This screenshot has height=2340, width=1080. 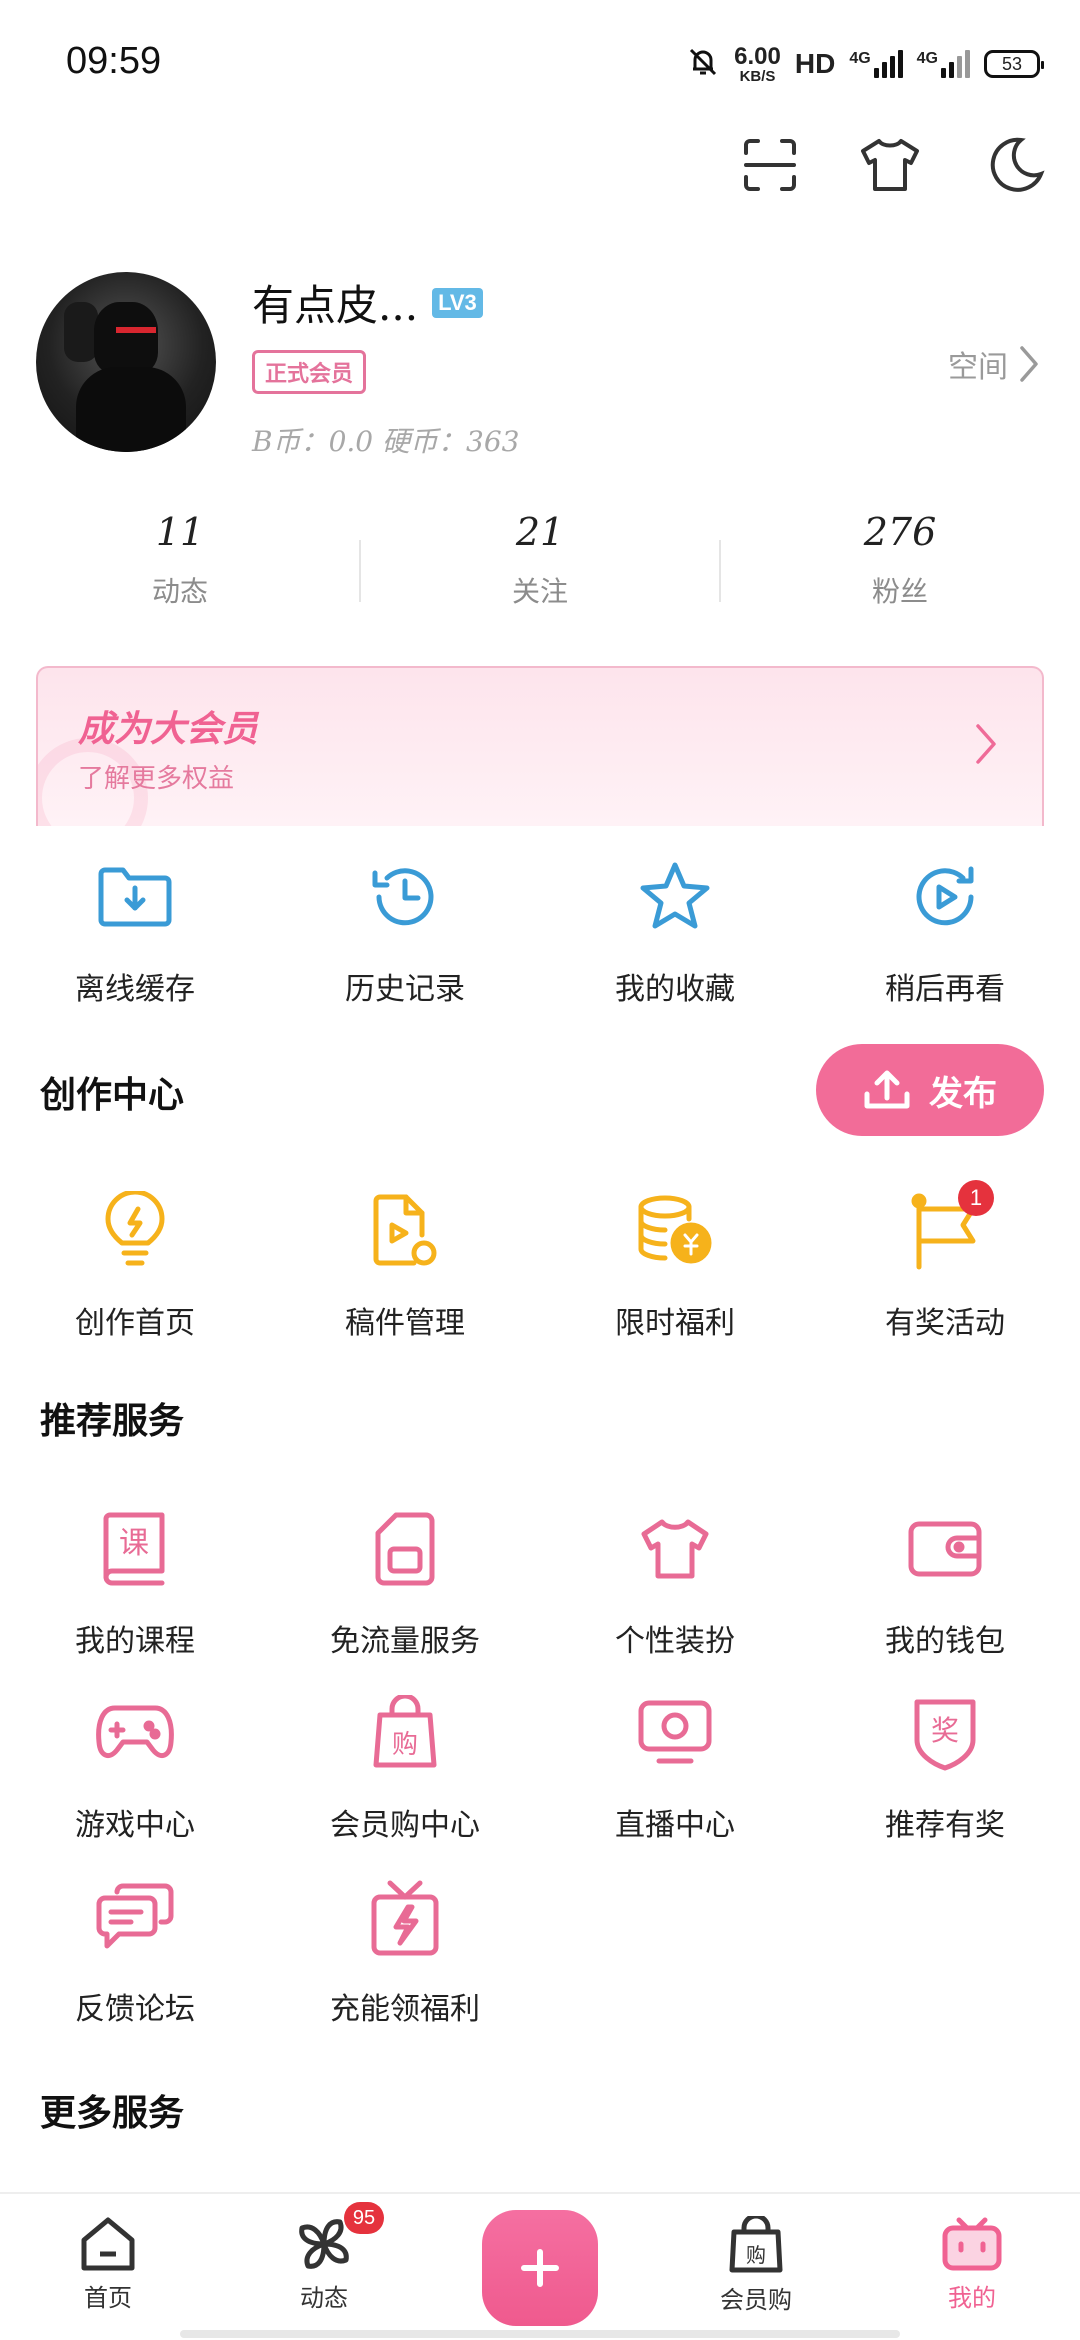 I want to click on services-row-3: 反馈论坛 充能领福利, so click(x=540, y=1950).